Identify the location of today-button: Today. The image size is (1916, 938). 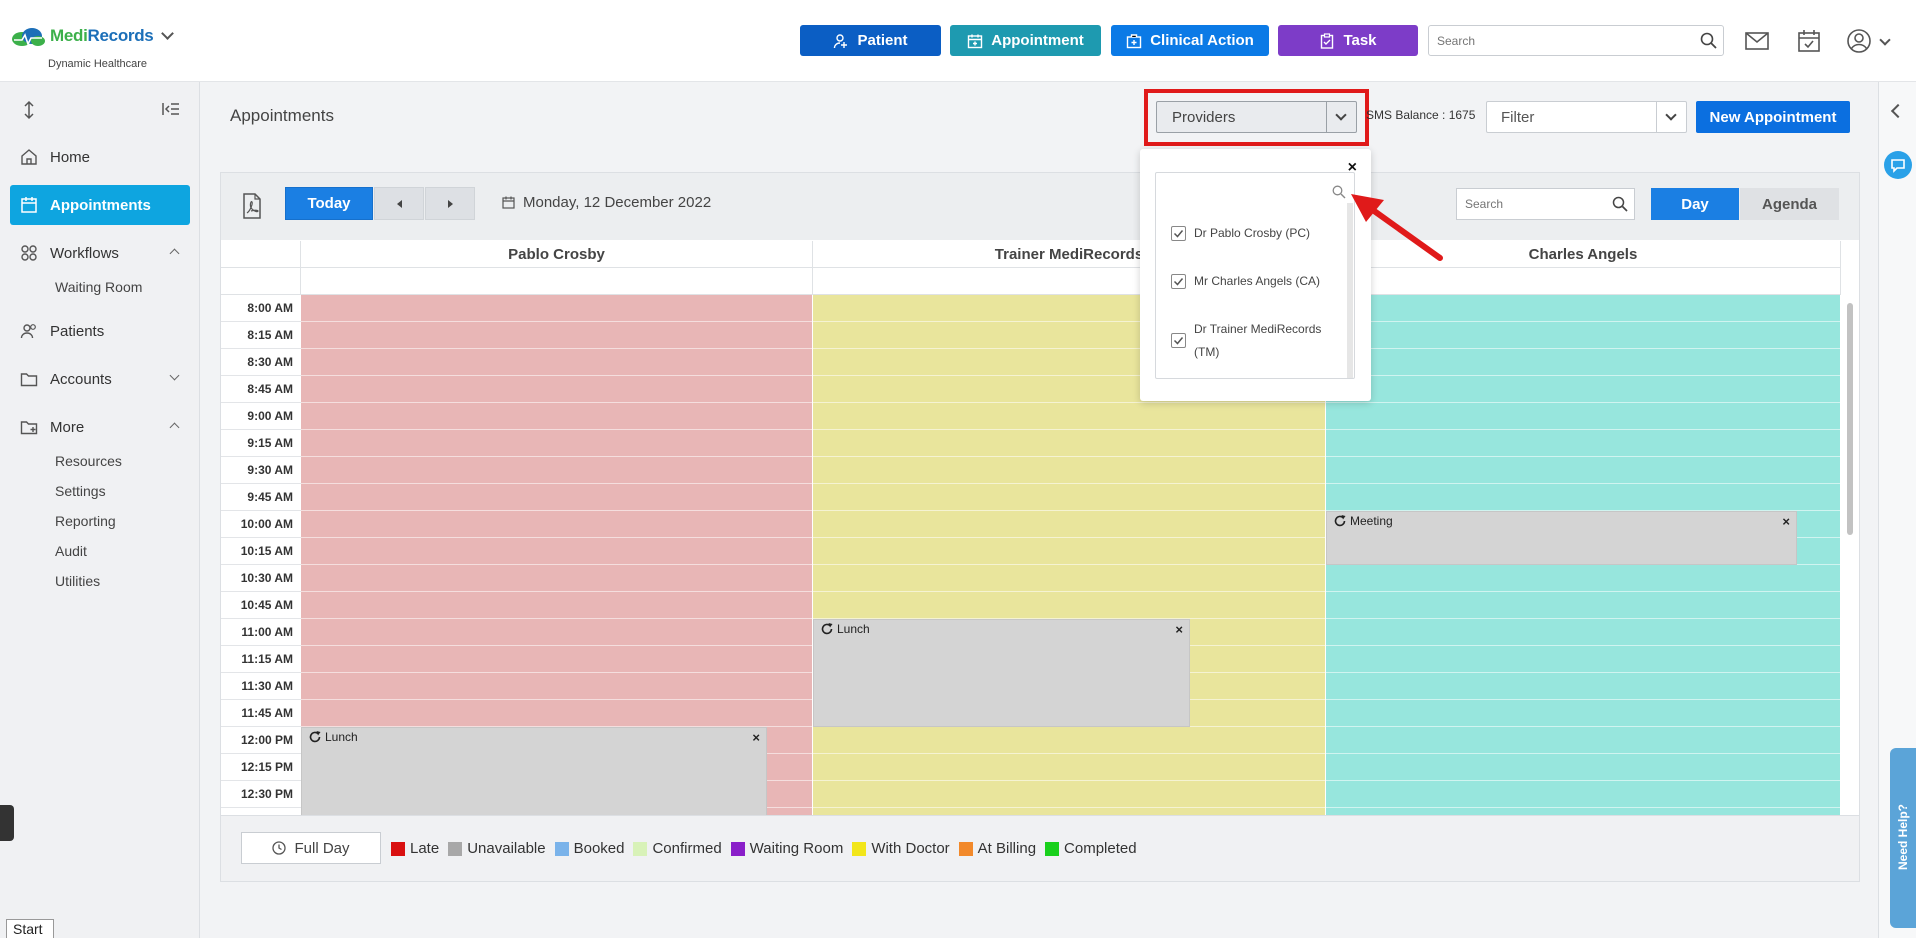
(329, 203).